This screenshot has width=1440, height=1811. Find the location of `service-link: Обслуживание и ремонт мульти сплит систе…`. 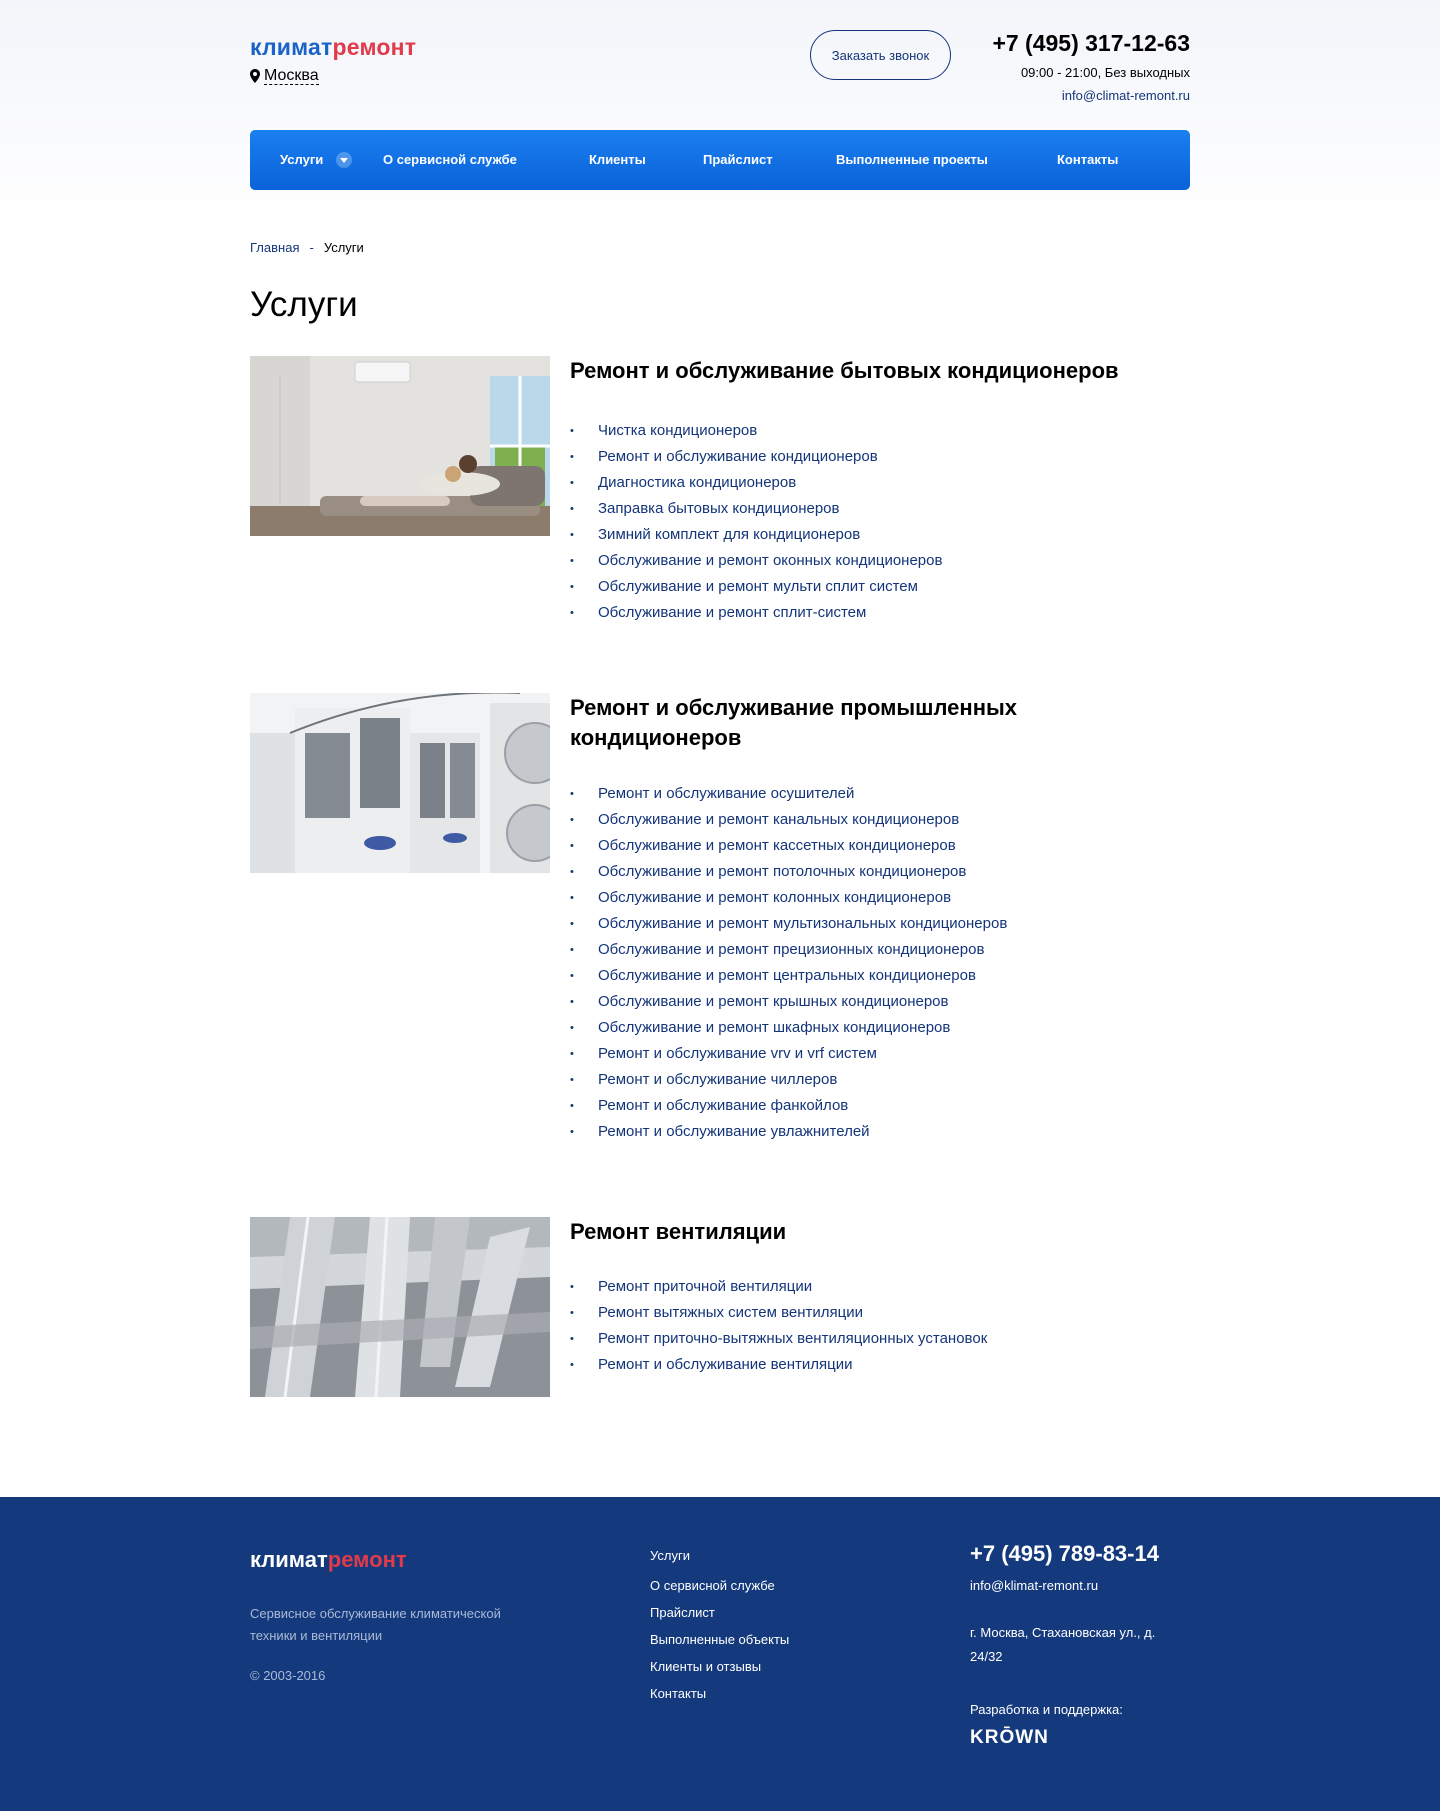

service-link: Обслуживание и ремонт мульти сплит систе… is located at coordinates (756, 587).